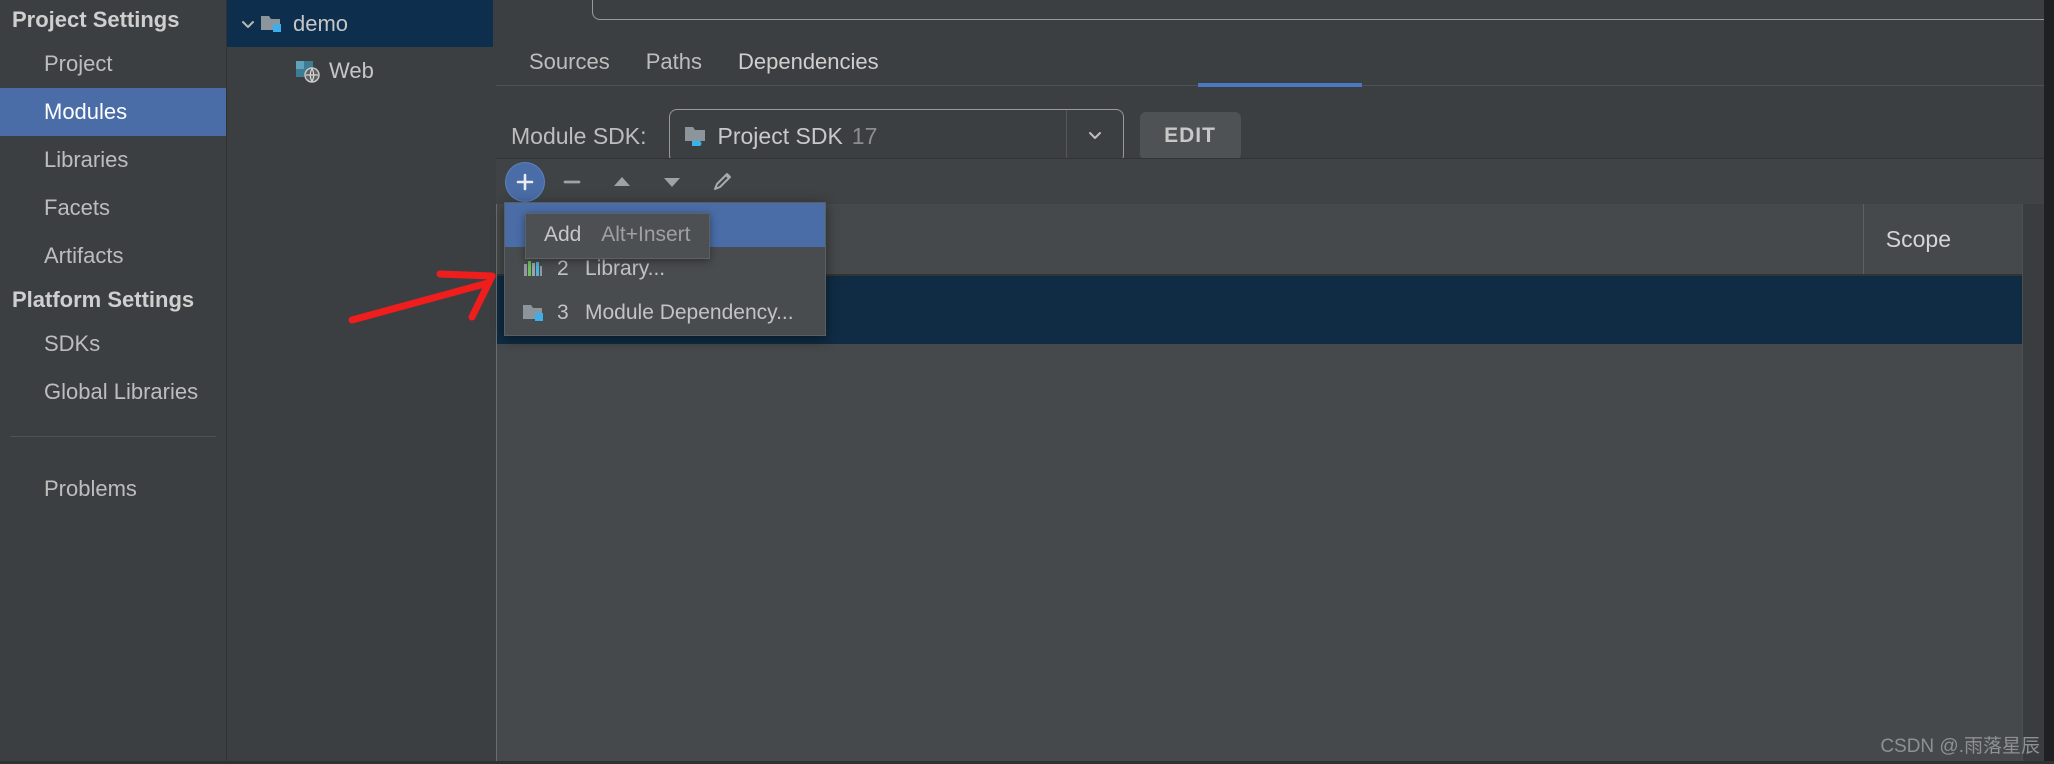 This screenshot has height=764, width=2054. What do you see at coordinates (2049, 382) in the screenshot?
I see `dialog-right-edge` at bounding box center [2049, 382].